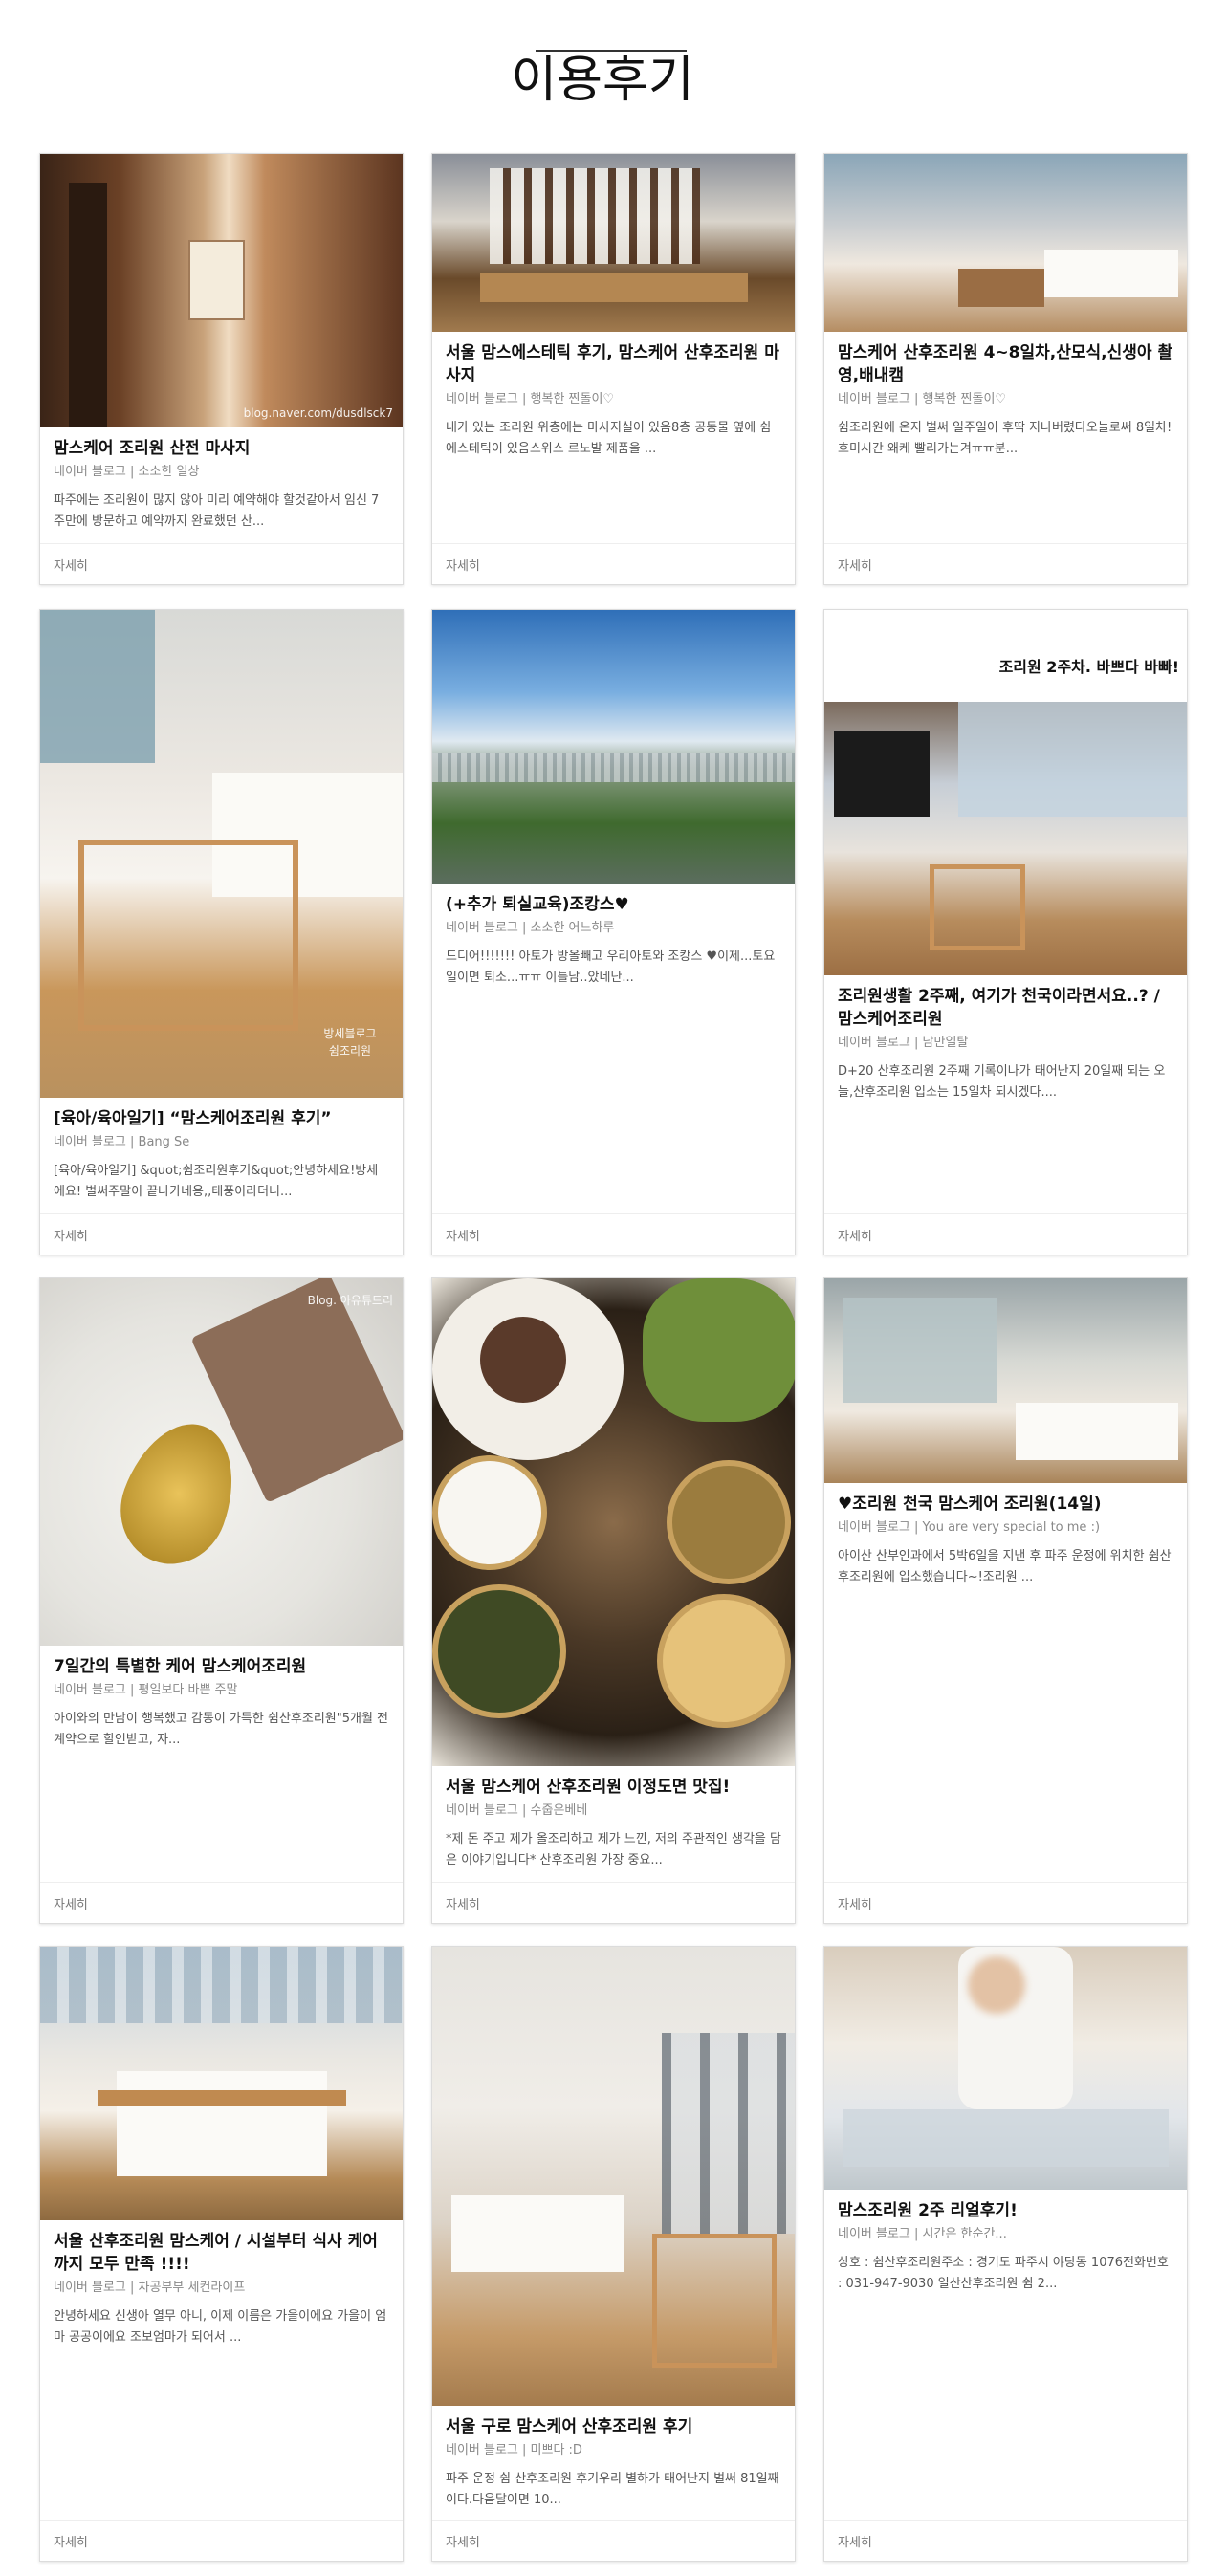 The height and width of the screenshot is (2576, 1205). What do you see at coordinates (222, 854) in the screenshot?
I see `card-image: 방세블로그 쉼조리원` at bounding box center [222, 854].